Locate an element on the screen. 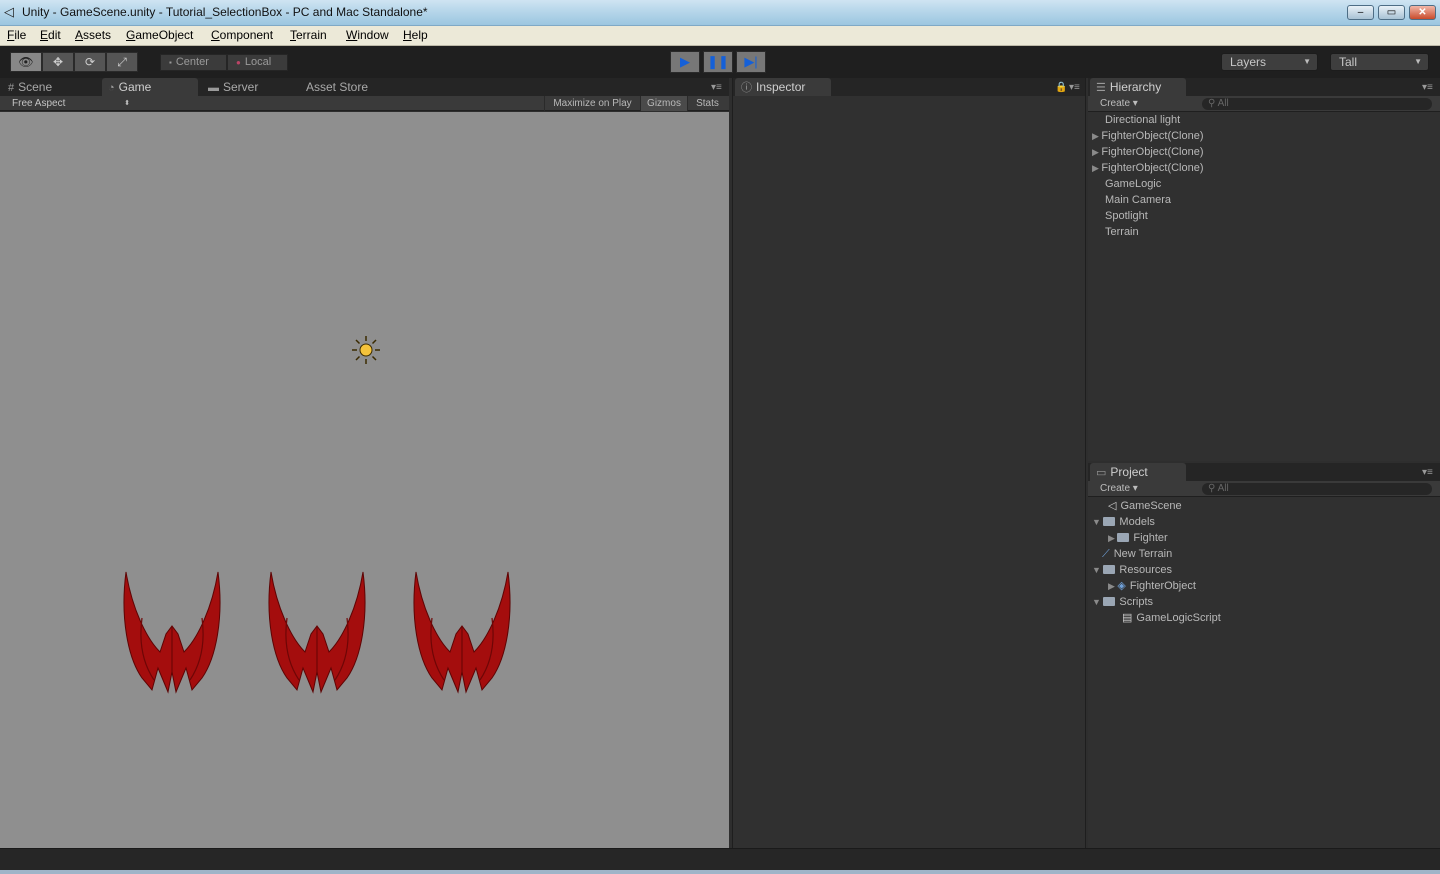 This screenshot has width=1440, height=874. tab-hierarchy: ☰ Hierarchy is located at coordinates (1138, 87).